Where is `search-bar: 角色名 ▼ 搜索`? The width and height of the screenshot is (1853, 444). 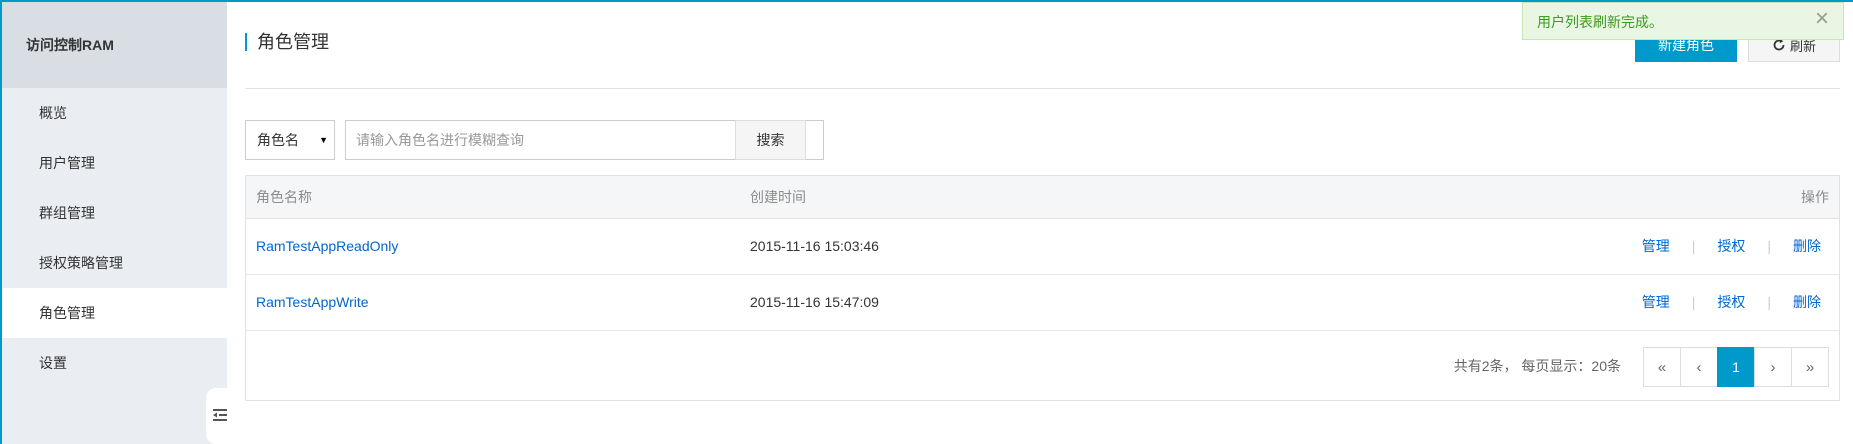
search-bar: 角色名 ▼ 搜索 is located at coordinates (545, 140).